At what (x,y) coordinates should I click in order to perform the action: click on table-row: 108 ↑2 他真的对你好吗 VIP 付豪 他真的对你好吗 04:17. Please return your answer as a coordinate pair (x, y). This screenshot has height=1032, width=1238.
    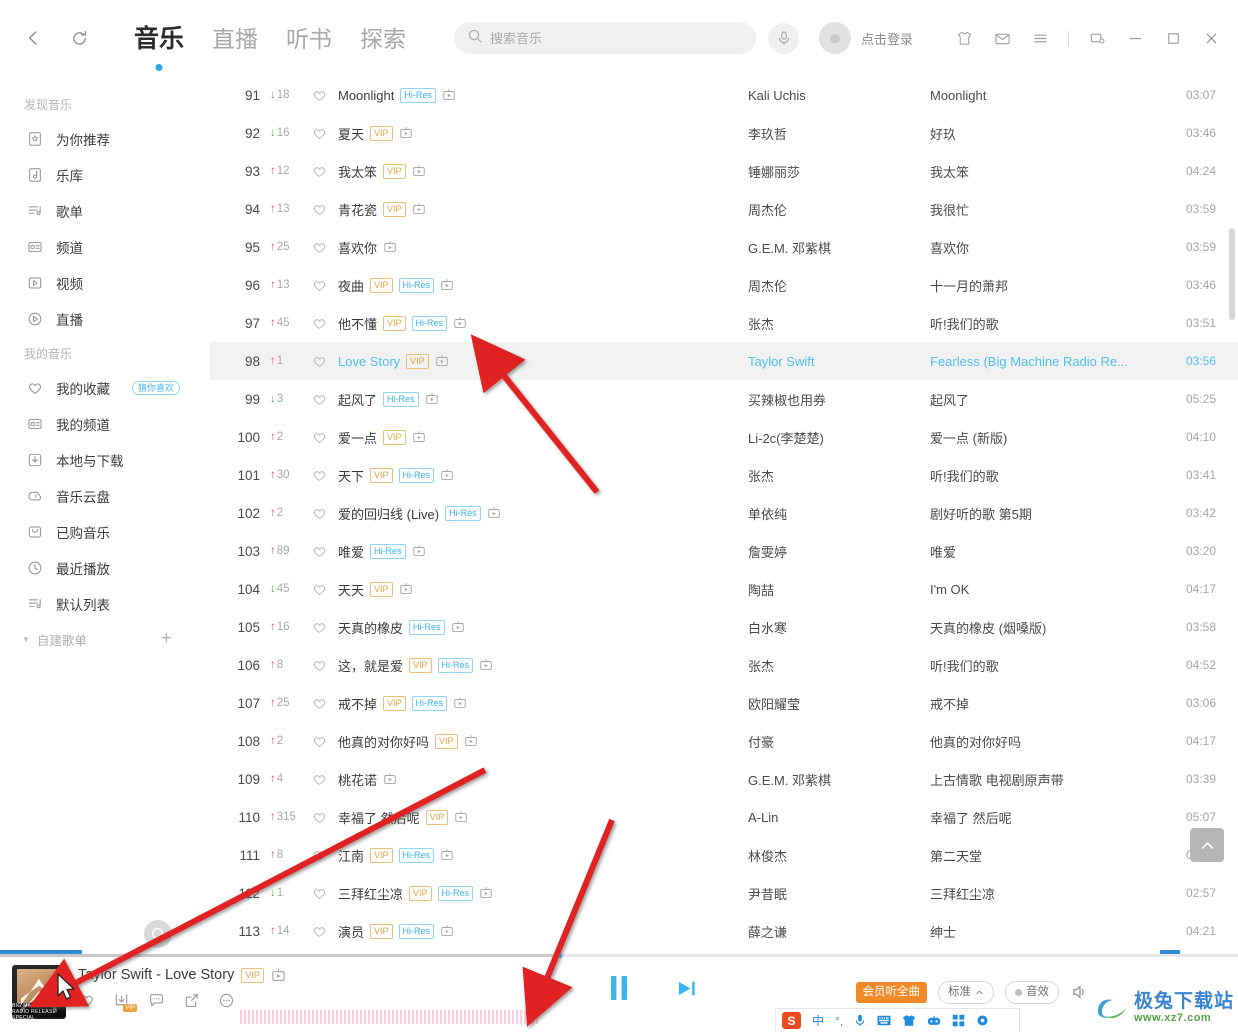
    Looking at the image, I should click on (724, 741).